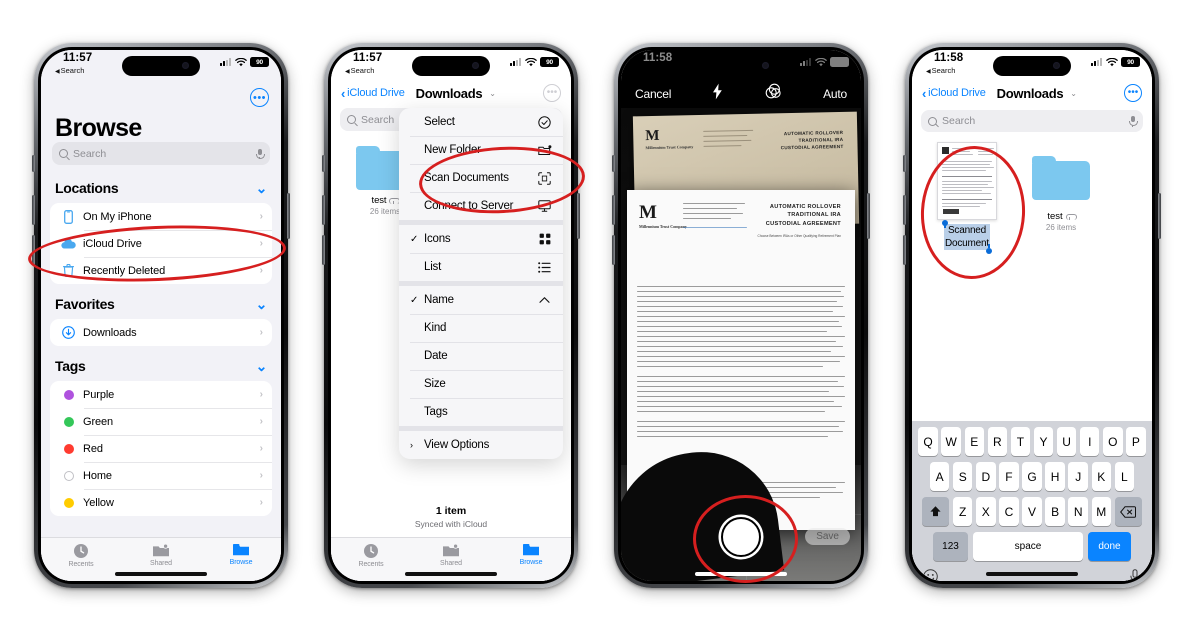  Describe the element at coordinates (161, 332) in the screenshot. I see `sidebar-item-downloads: Downloads ›` at that location.